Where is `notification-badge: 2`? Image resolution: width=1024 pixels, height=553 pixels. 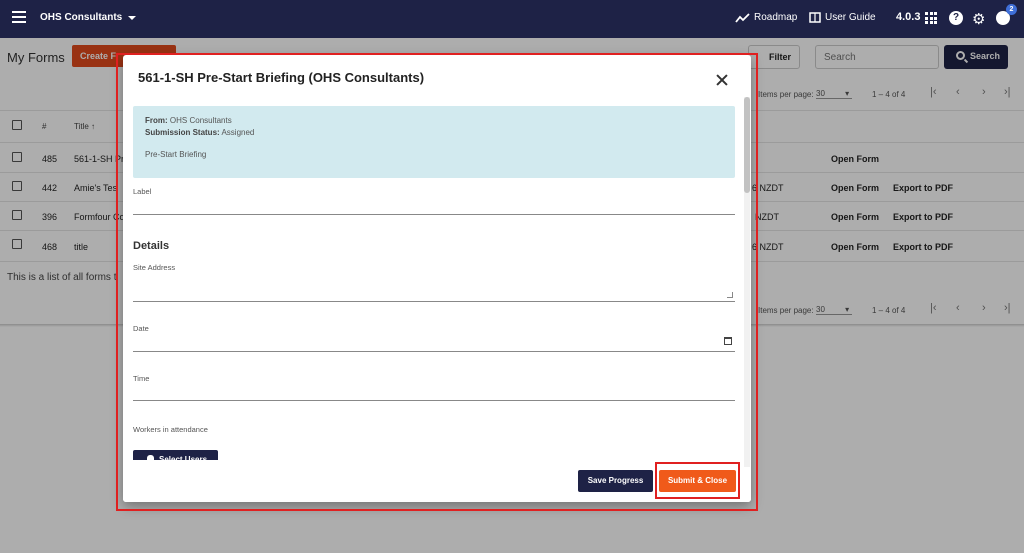
notification-badge: 2 is located at coordinates (1011, 9).